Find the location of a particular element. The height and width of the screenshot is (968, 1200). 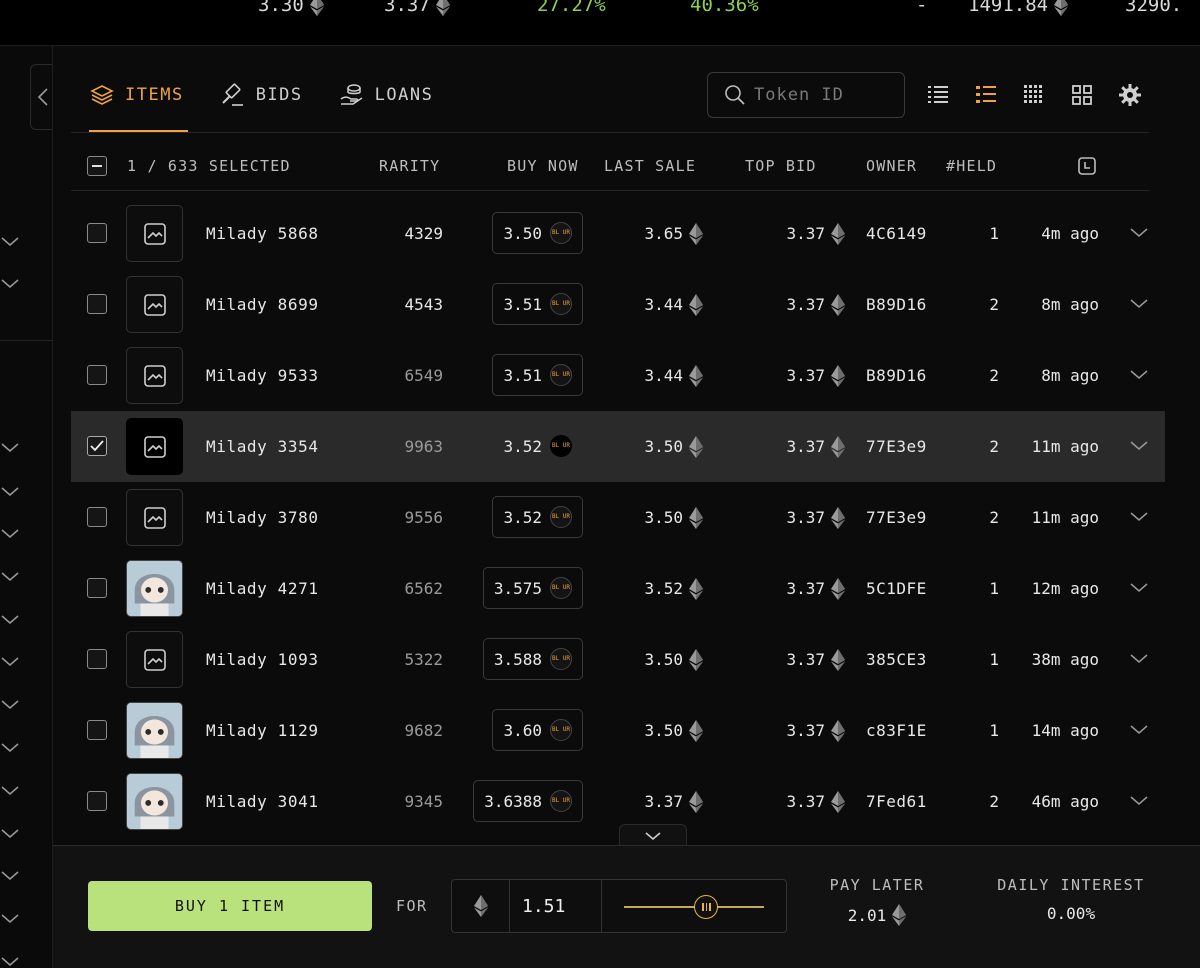

header-owner: OWNER is located at coordinates (891, 166).